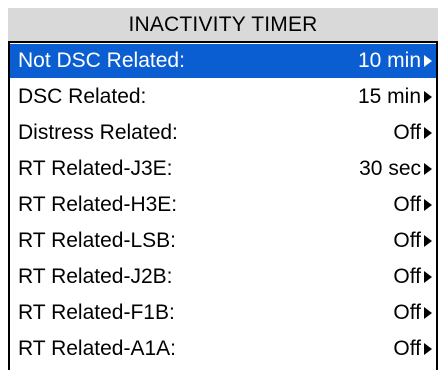  Describe the element at coordinates (98, 132) in the screenshot. I see `item-label: Distress Related:` at that location.